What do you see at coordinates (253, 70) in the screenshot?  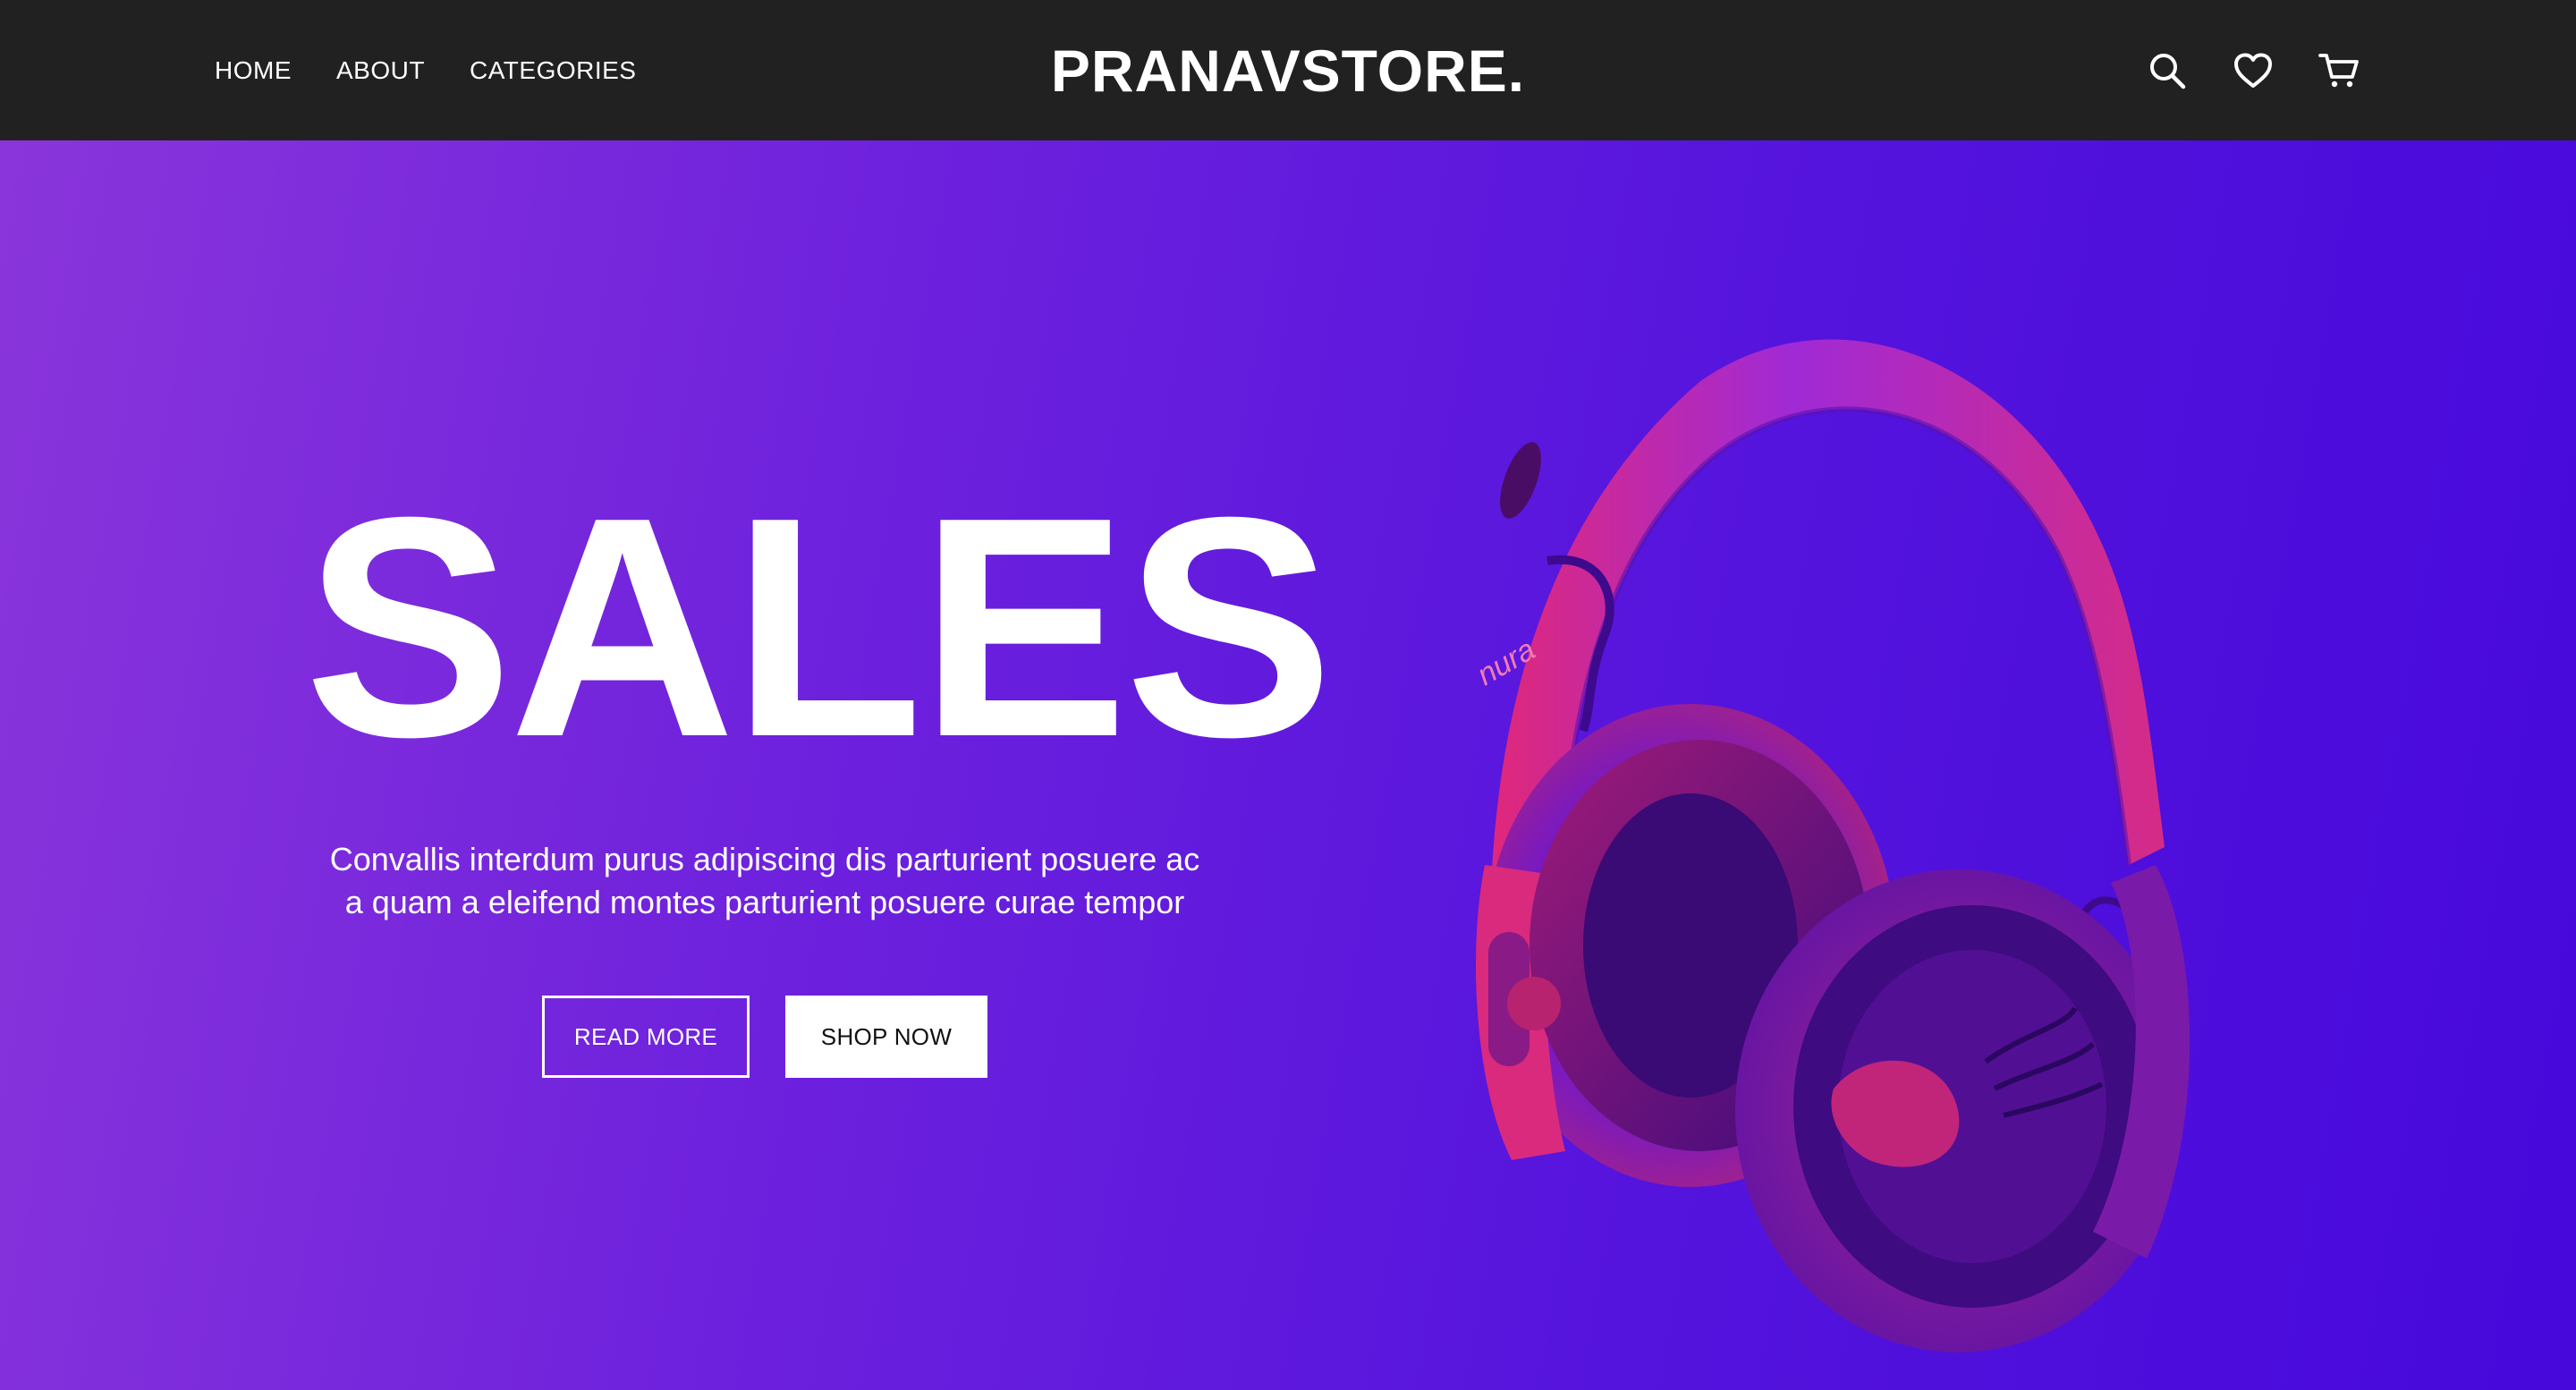 I see `nav-link-home: HOME` at bounding box center [253, 70].